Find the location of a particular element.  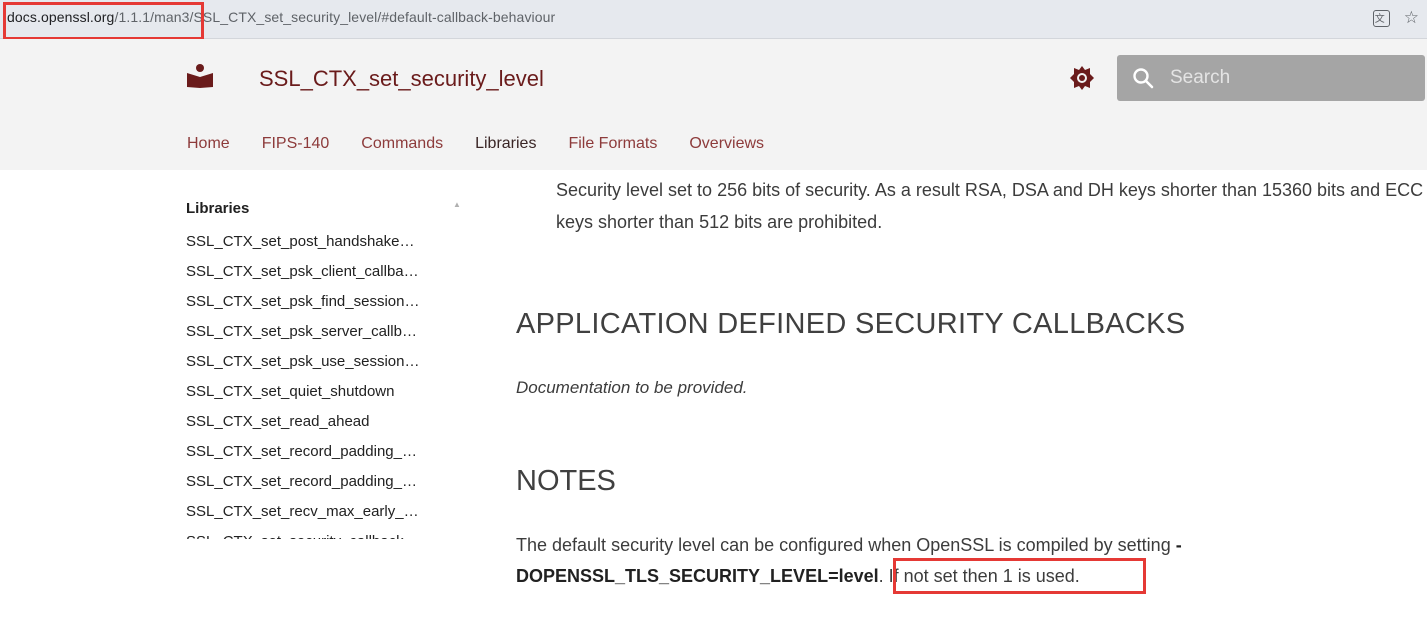

sidebar-item: SSL_CTX_set_quiet_shutdown is located at coordinates (323, 392).